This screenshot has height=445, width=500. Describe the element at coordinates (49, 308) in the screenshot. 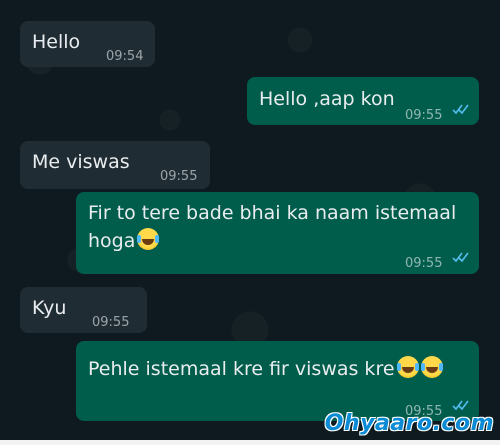

I see `message-text: Kyu` at that location.